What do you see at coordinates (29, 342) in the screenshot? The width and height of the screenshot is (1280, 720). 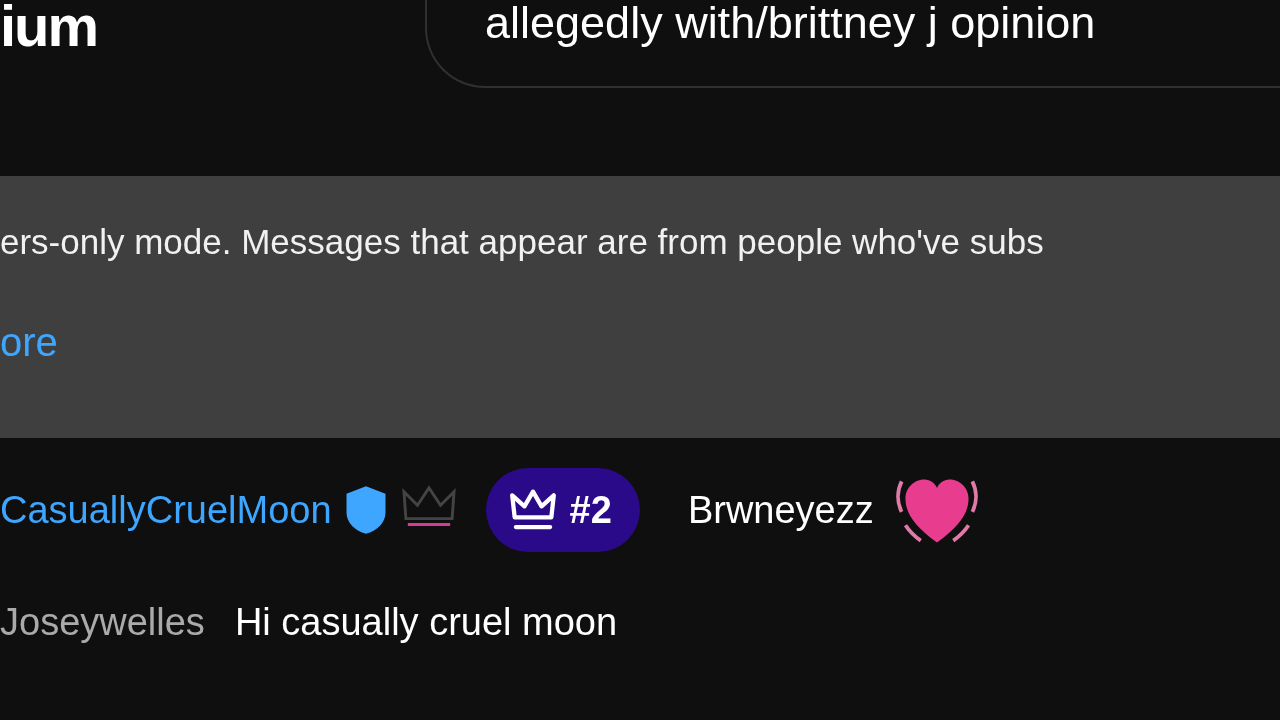 I see `learn-more-link: ore` at bounding box center [29, 342].